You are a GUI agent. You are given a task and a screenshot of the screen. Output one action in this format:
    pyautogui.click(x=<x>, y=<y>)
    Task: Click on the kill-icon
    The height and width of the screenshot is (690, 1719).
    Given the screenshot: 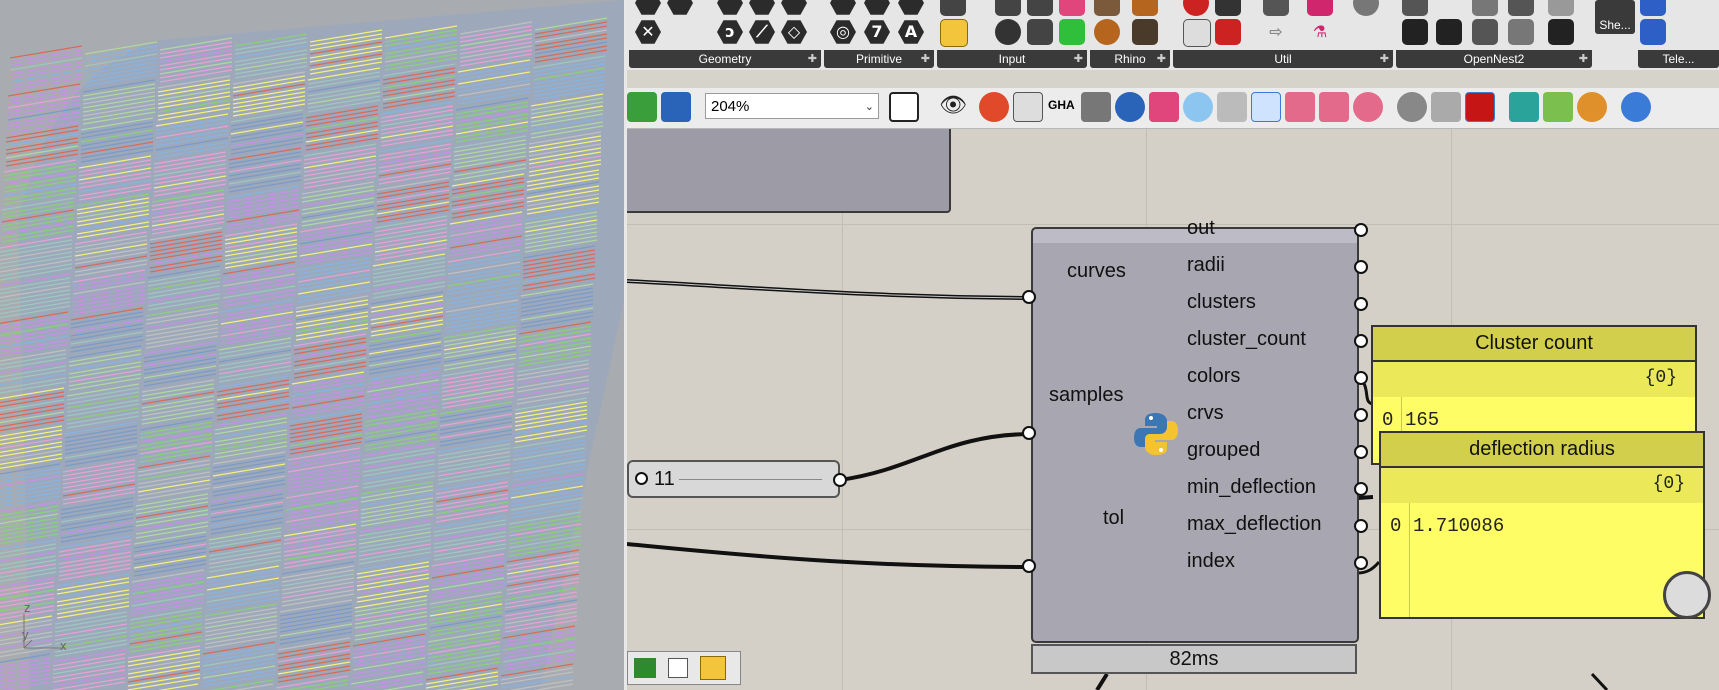 What is the action you would take?
    pyautogui.click(x=1228, y=32)
    